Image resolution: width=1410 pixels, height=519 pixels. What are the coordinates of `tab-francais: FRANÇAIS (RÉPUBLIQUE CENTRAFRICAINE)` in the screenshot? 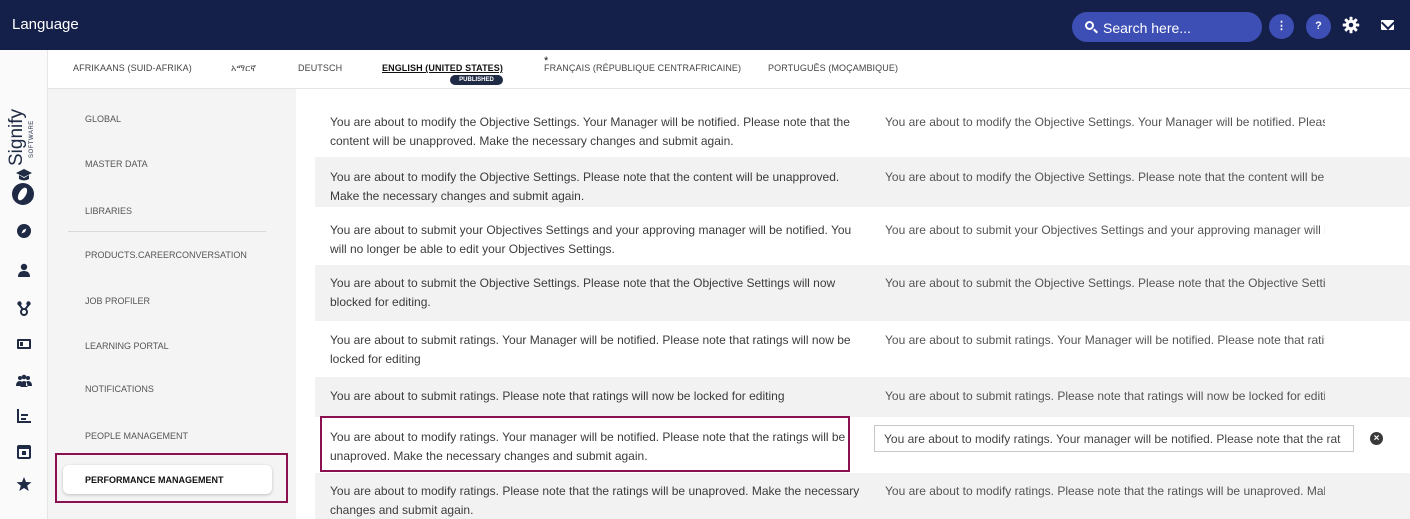 It's located at (642, 68).